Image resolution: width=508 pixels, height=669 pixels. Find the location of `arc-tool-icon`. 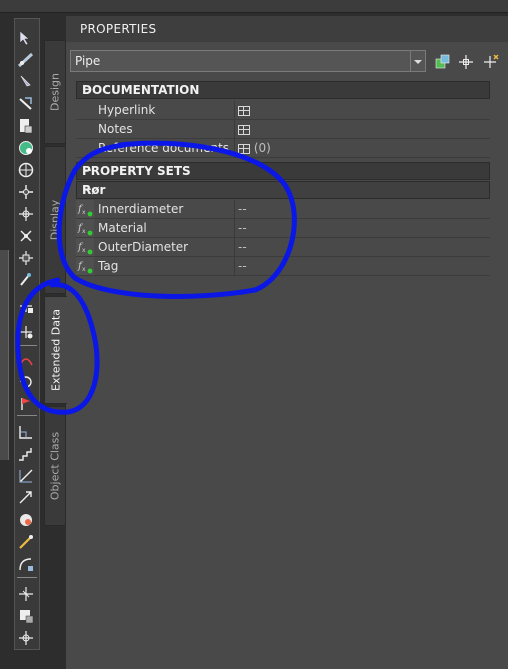

arc-tool-icon is located at coordinates (27, 360).